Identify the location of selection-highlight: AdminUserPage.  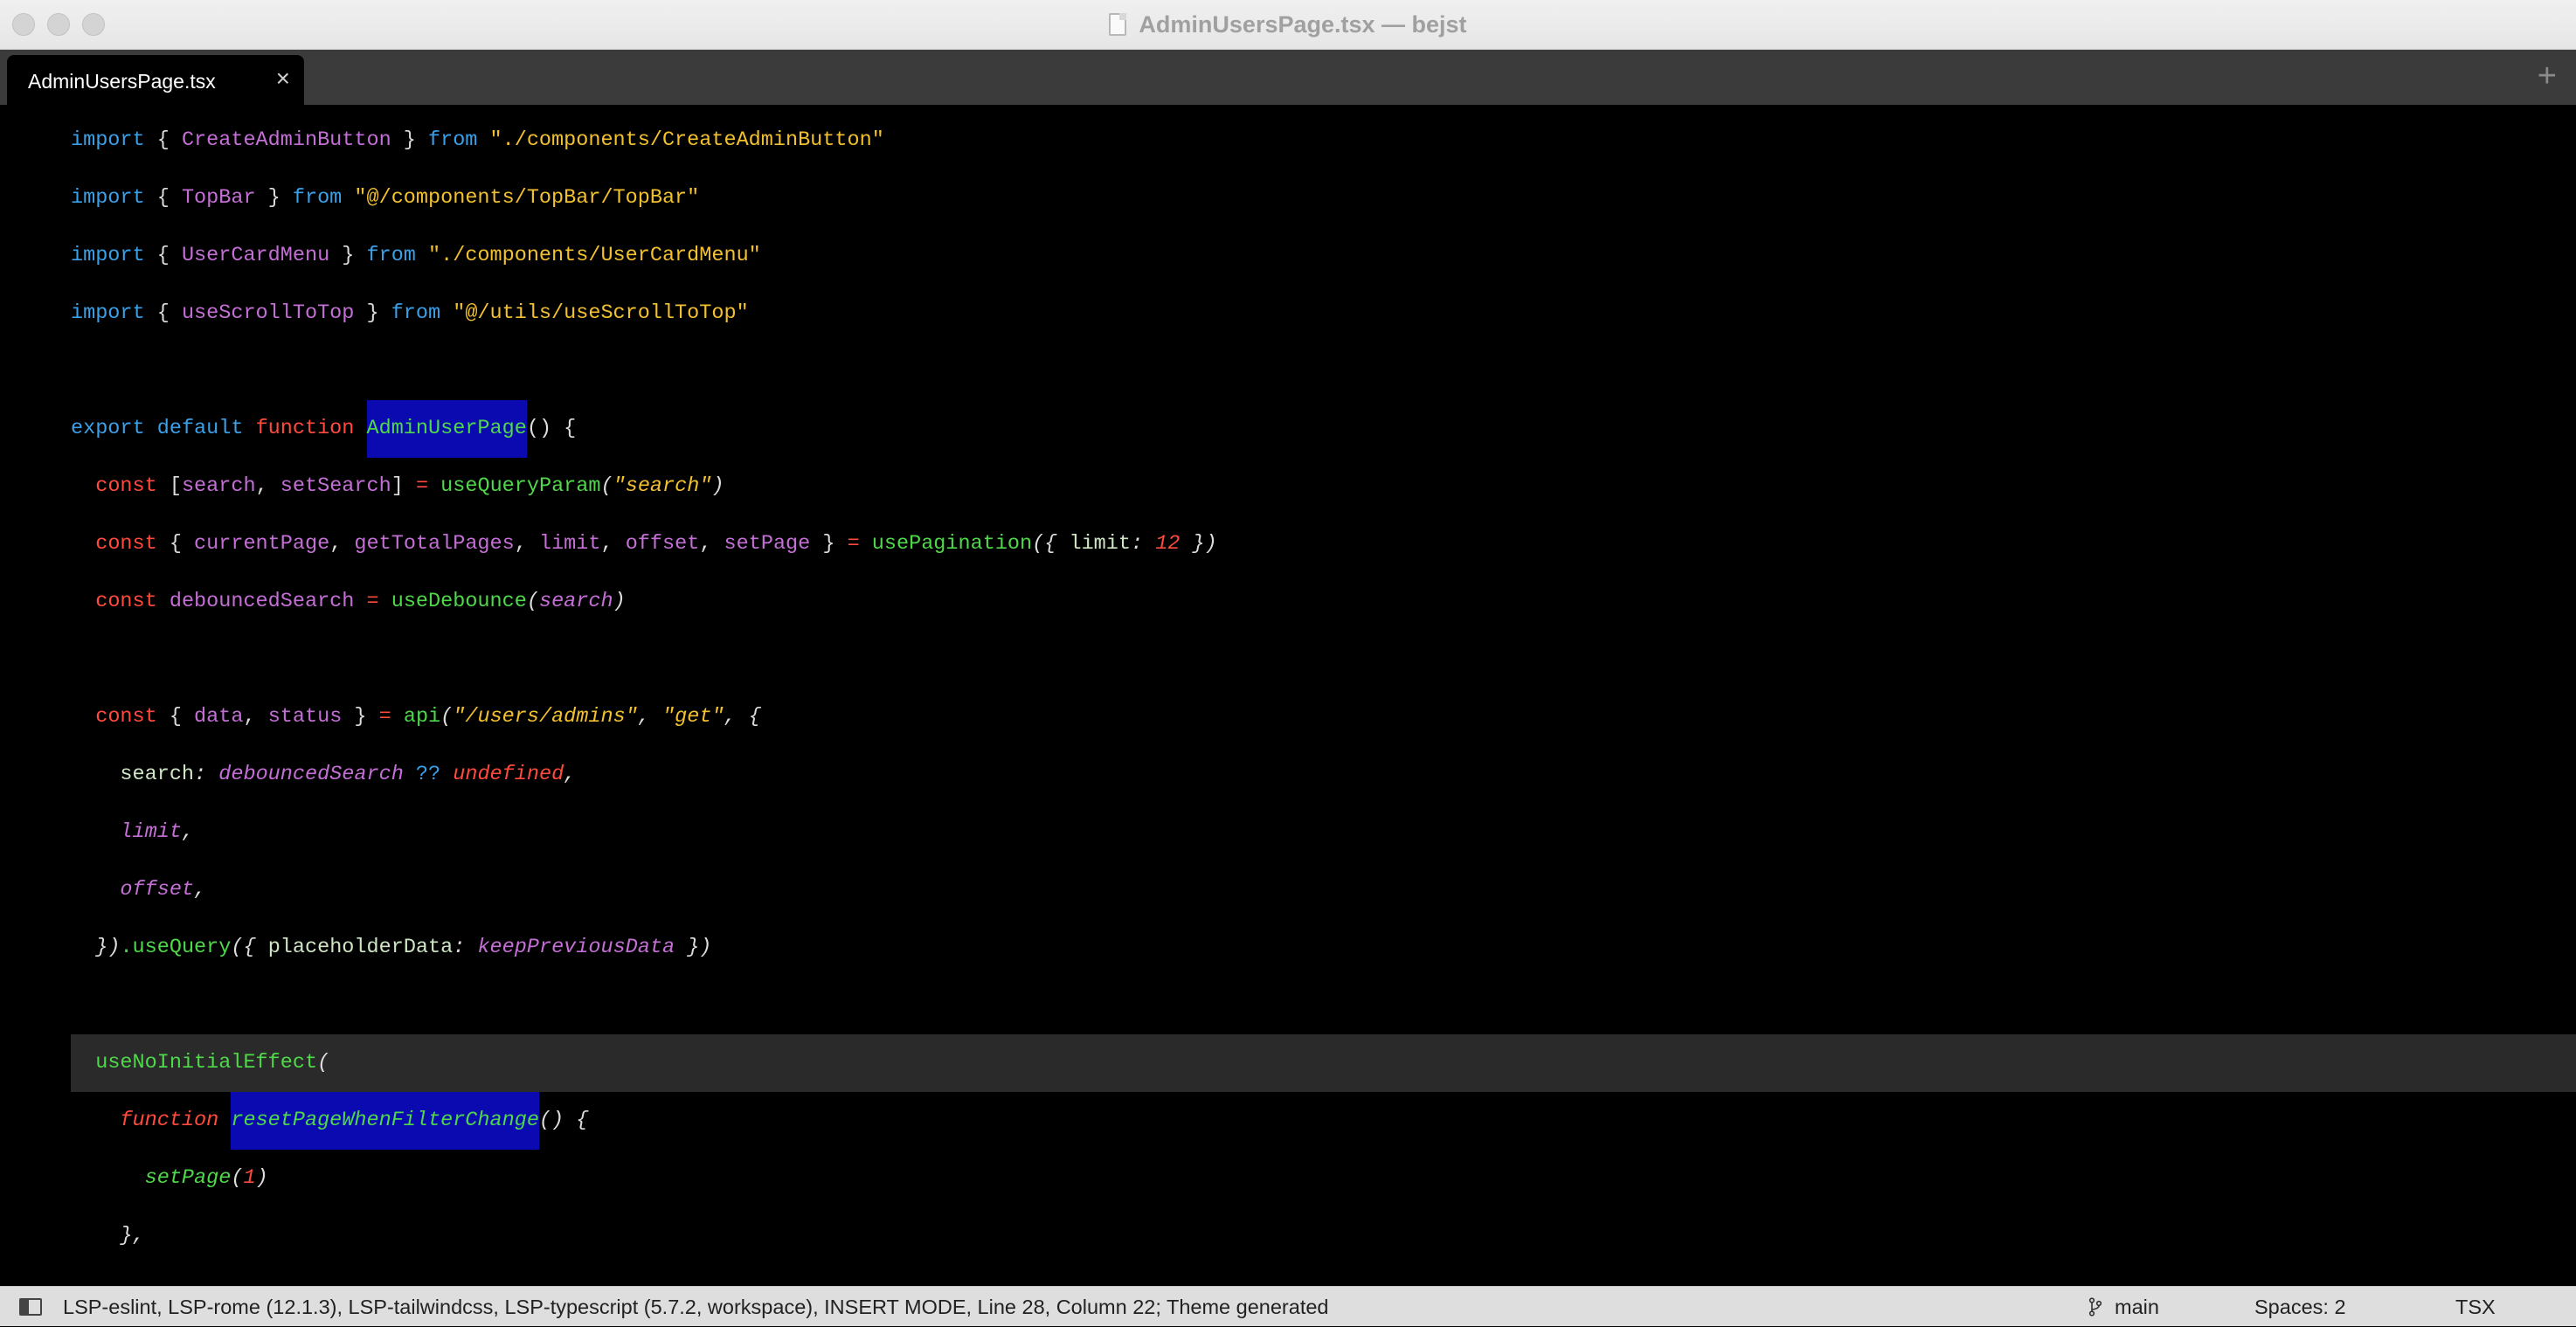
(446, 429).